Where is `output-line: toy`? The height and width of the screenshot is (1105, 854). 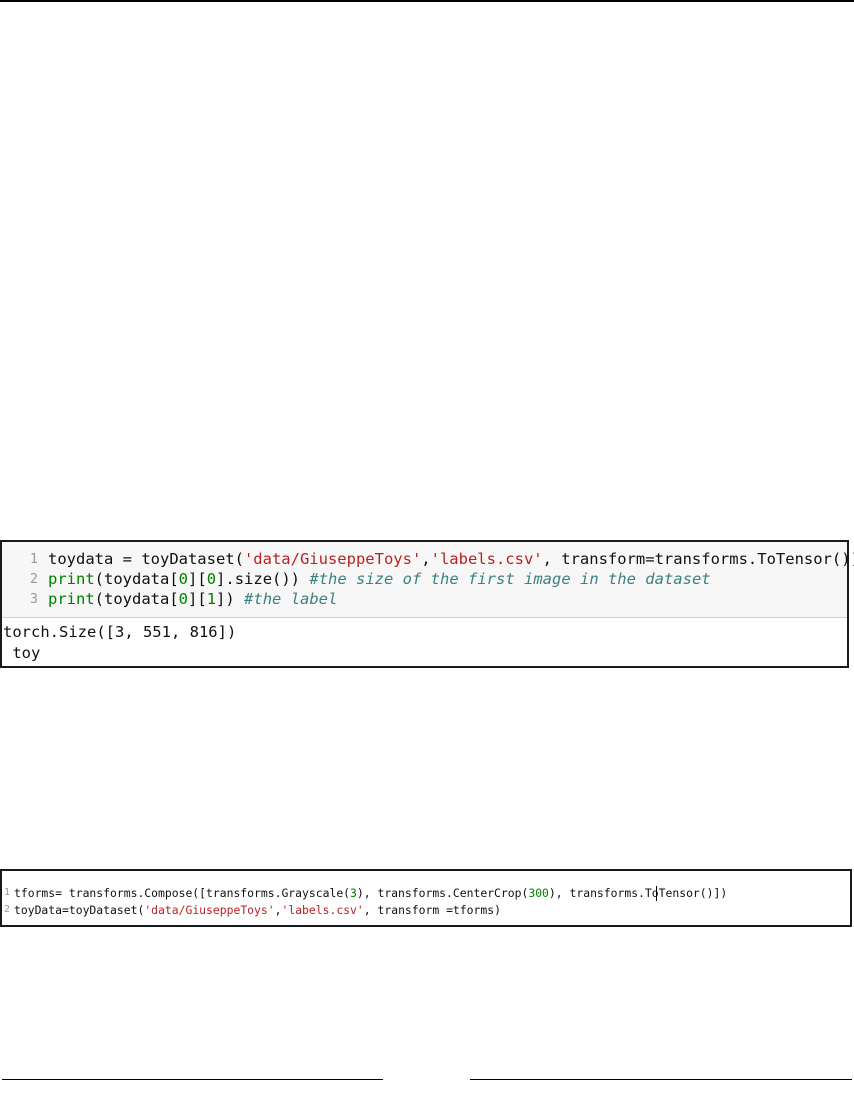 output-line: toy is located at coordinates (22, 653).